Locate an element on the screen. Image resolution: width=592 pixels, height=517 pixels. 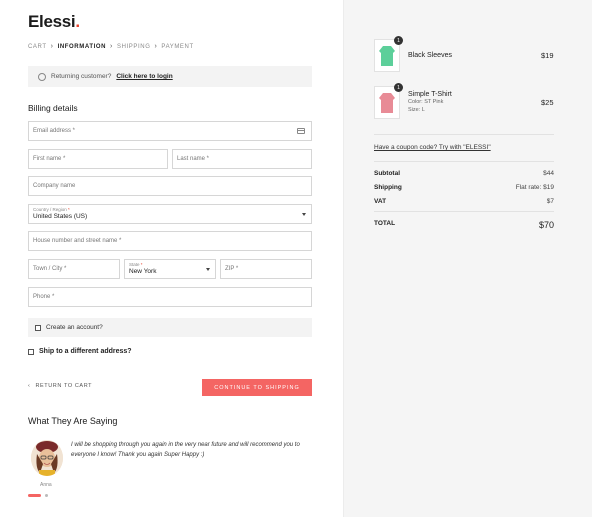
ship-different-checkbox is located at coordinates (31, 351).